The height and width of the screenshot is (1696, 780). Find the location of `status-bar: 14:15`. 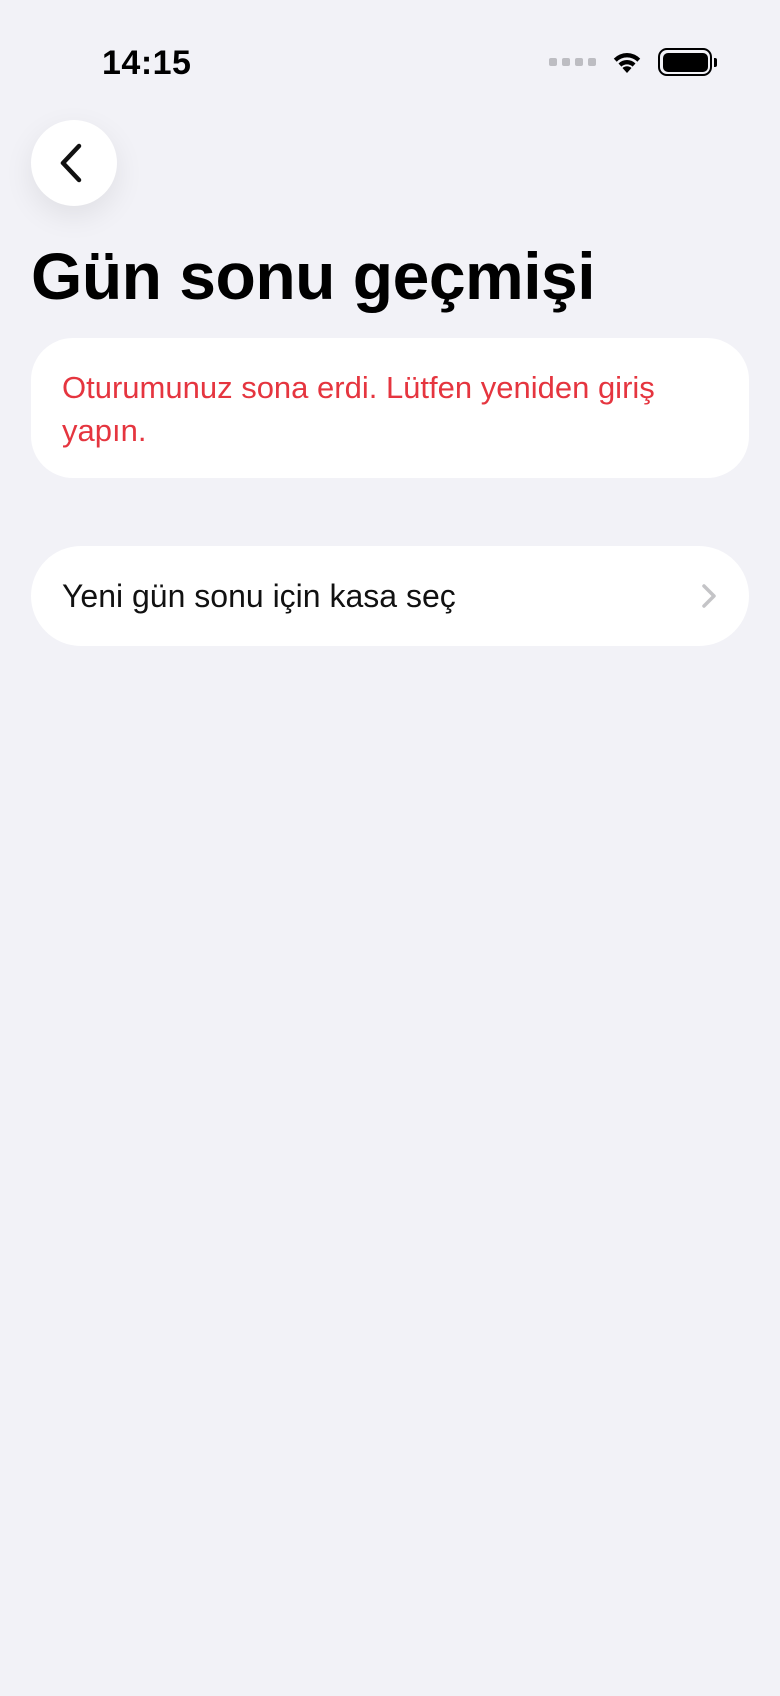

status-bar: 14:15 is located at coordinates (390, 55).